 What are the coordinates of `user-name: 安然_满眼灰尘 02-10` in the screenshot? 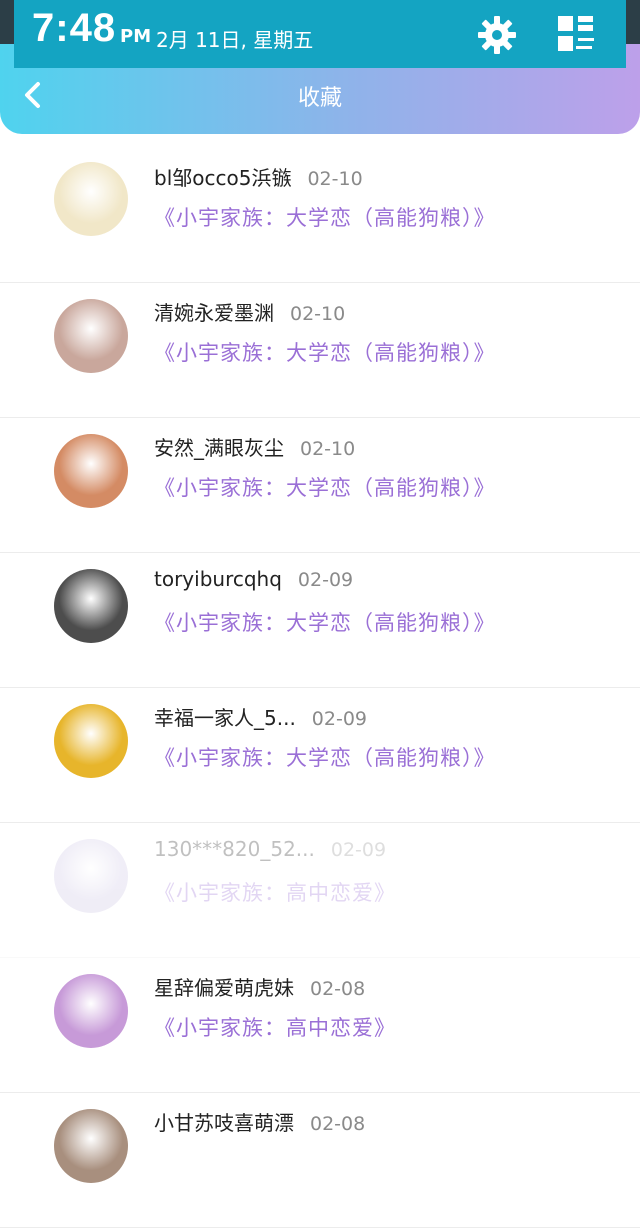 It's located at (254, 446).